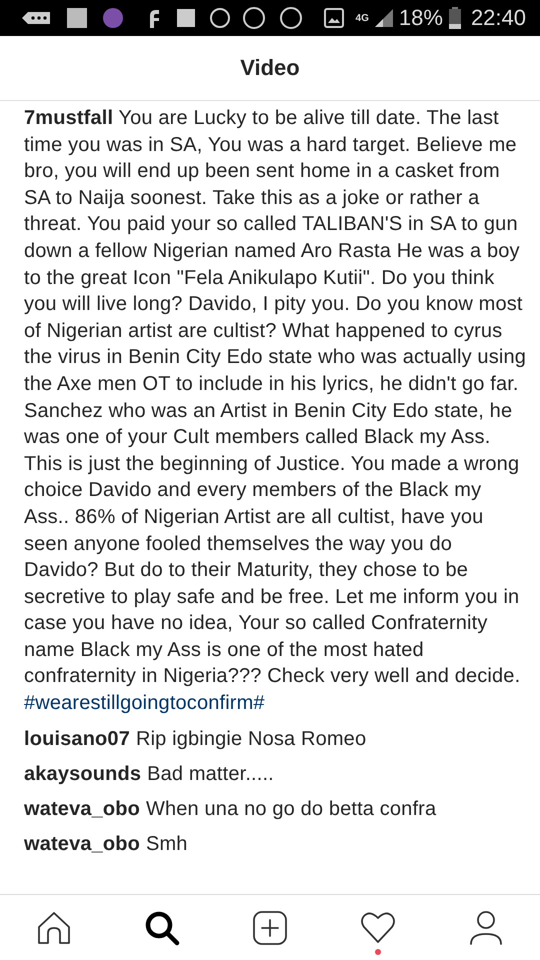 The width and height of the screenshot is (540, 960). What do you see at coordinates (334, 18) in the screenshot?
I see `gallery-icon` at bounding box center [334, 18].